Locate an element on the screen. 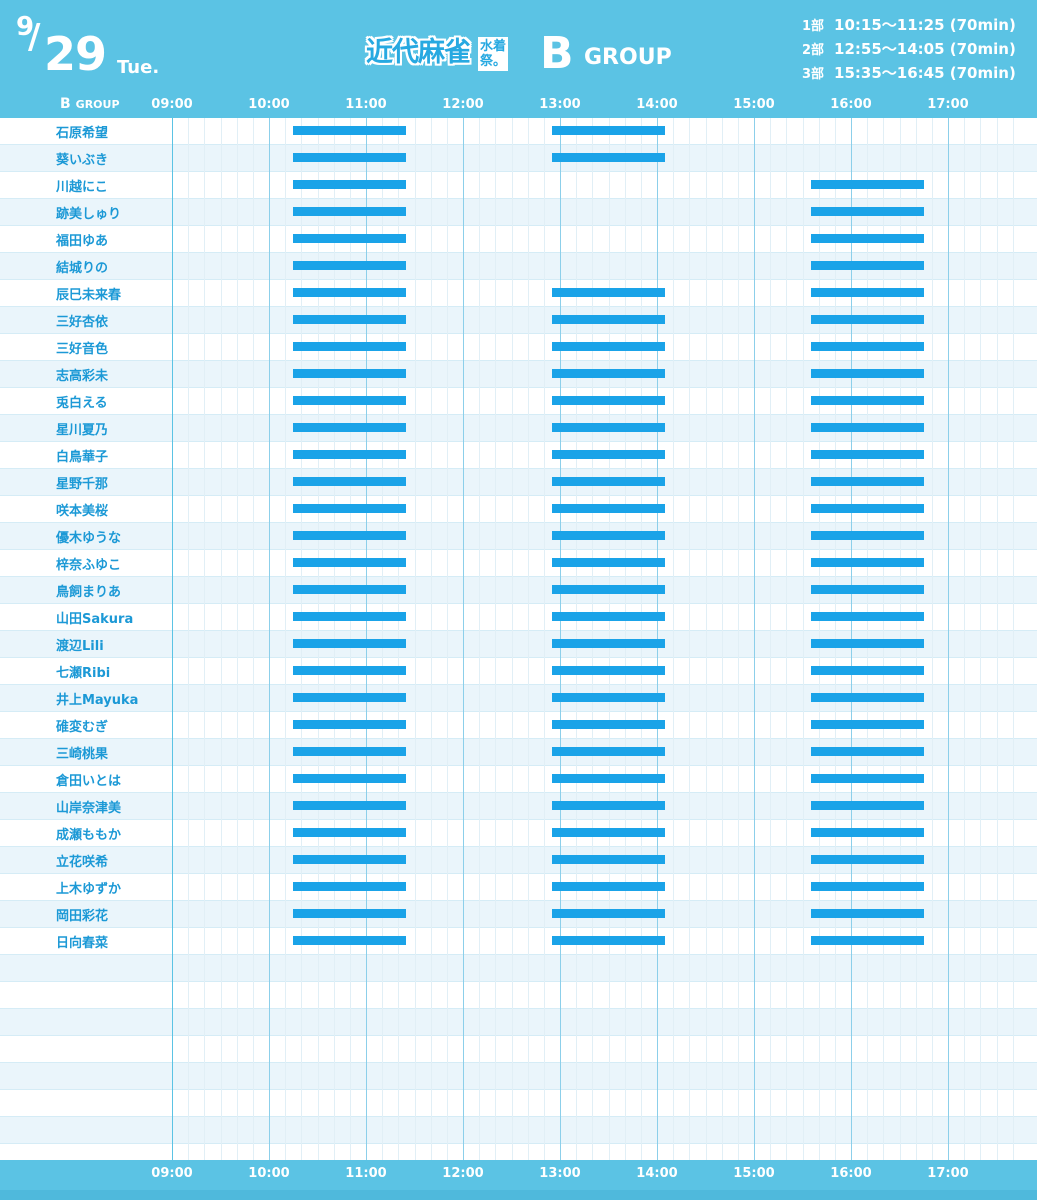  footer-band is located at coordinates (518, 1195).